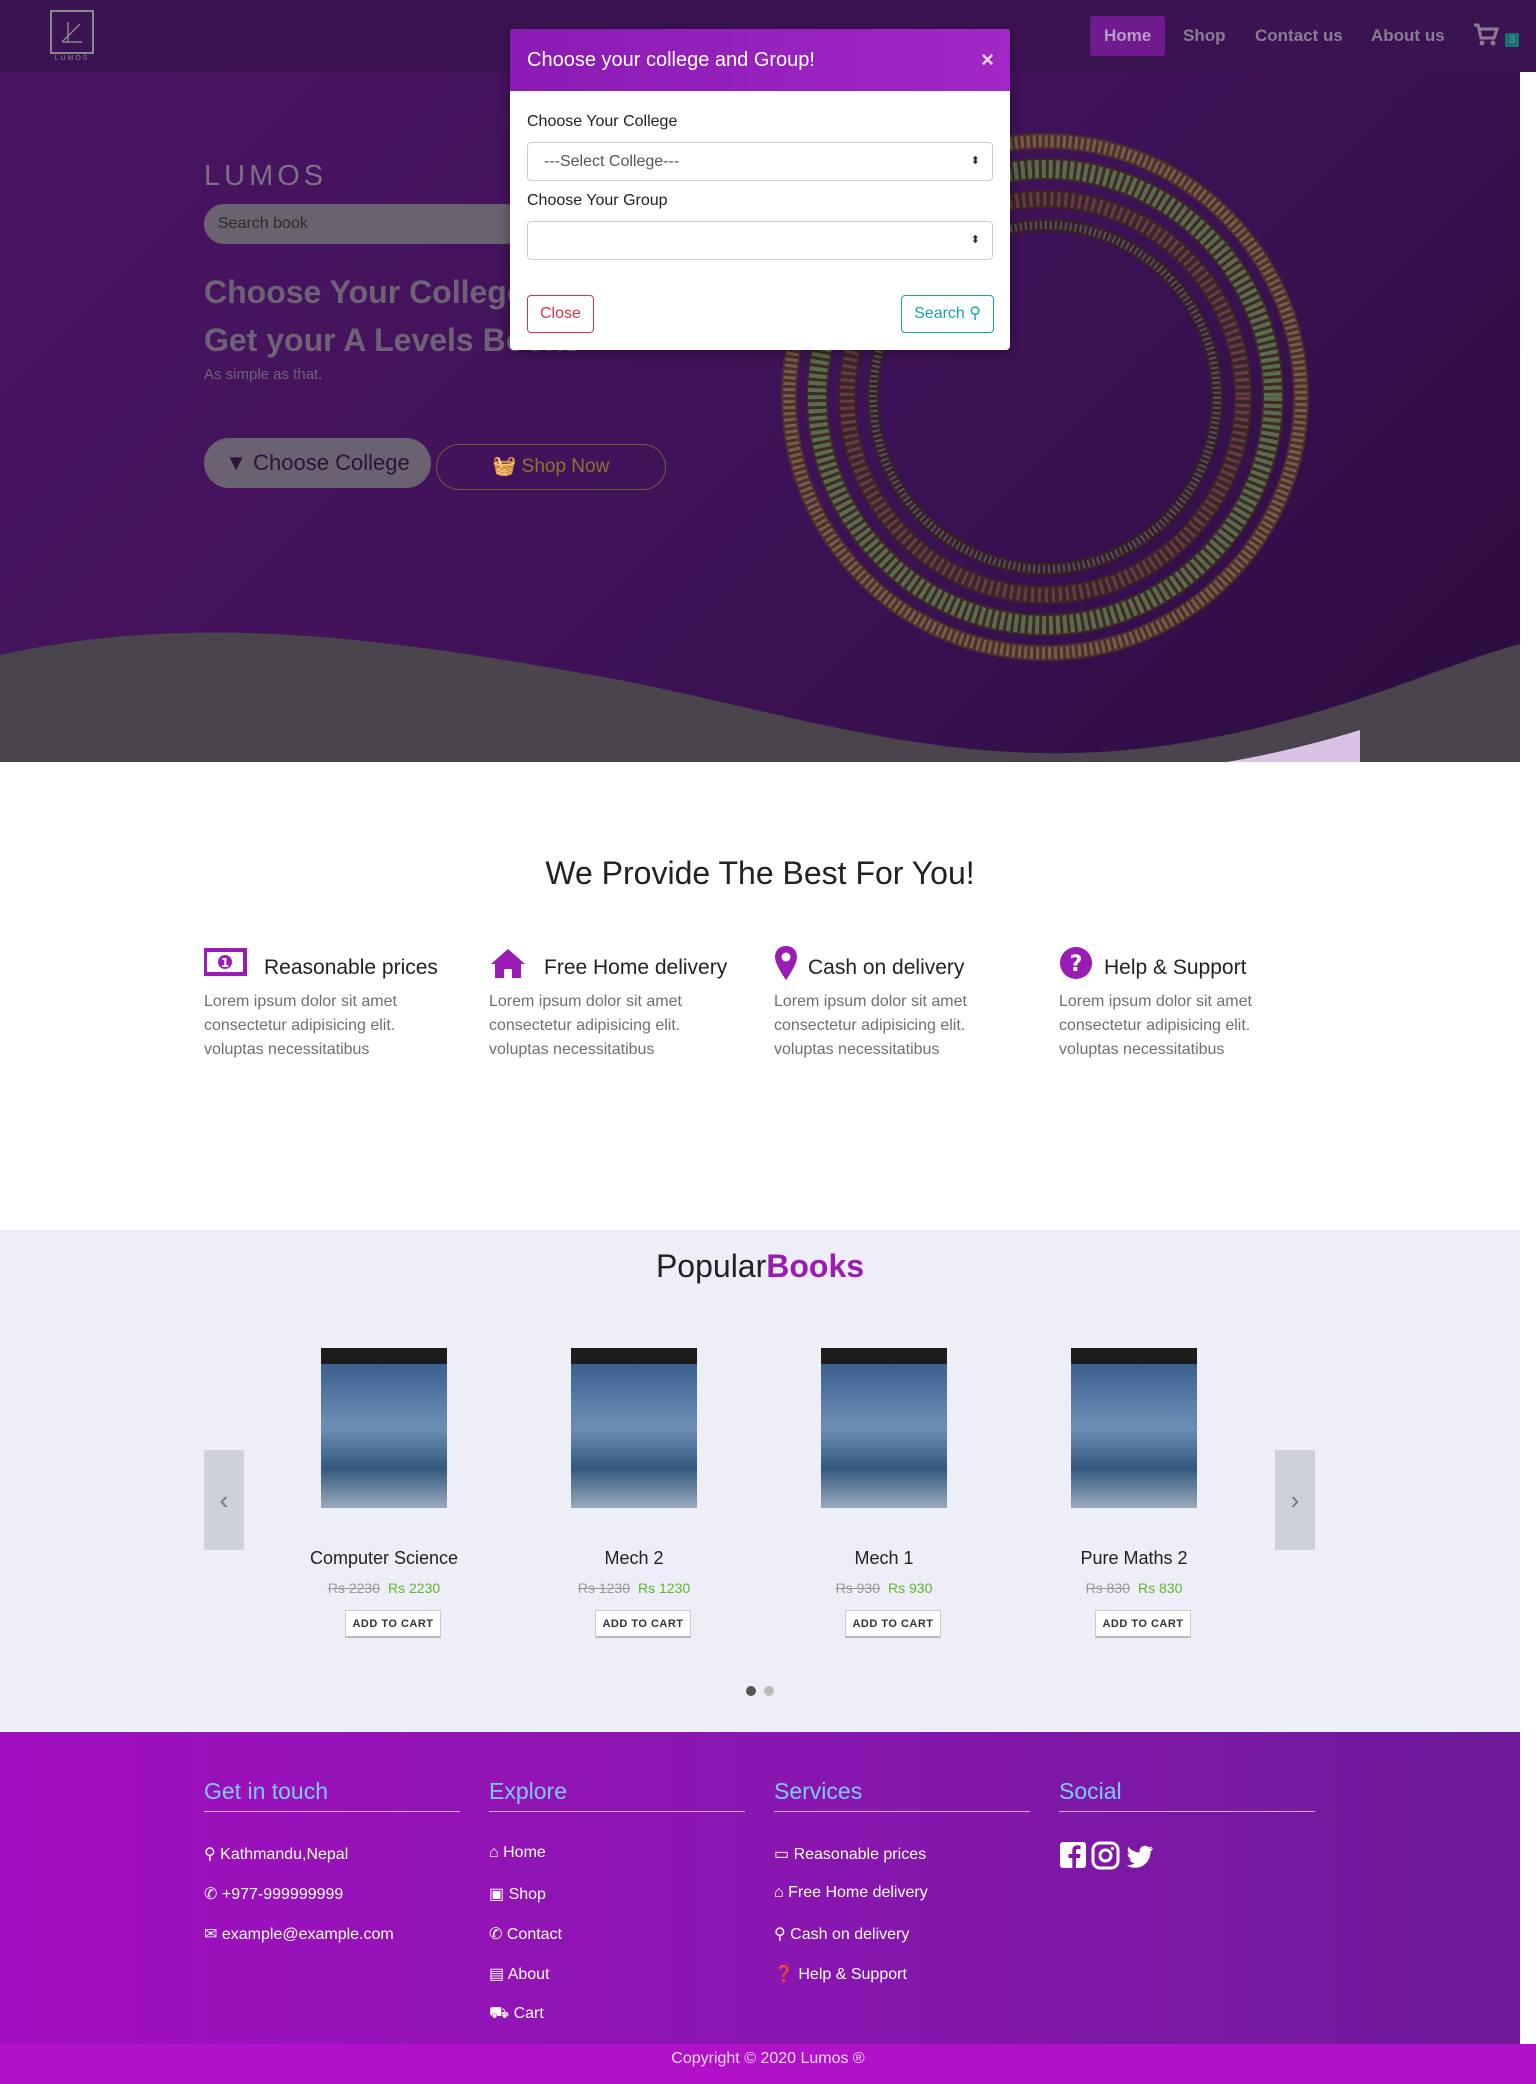  I want to click on book-icon: ▤, so click(498, 1974).